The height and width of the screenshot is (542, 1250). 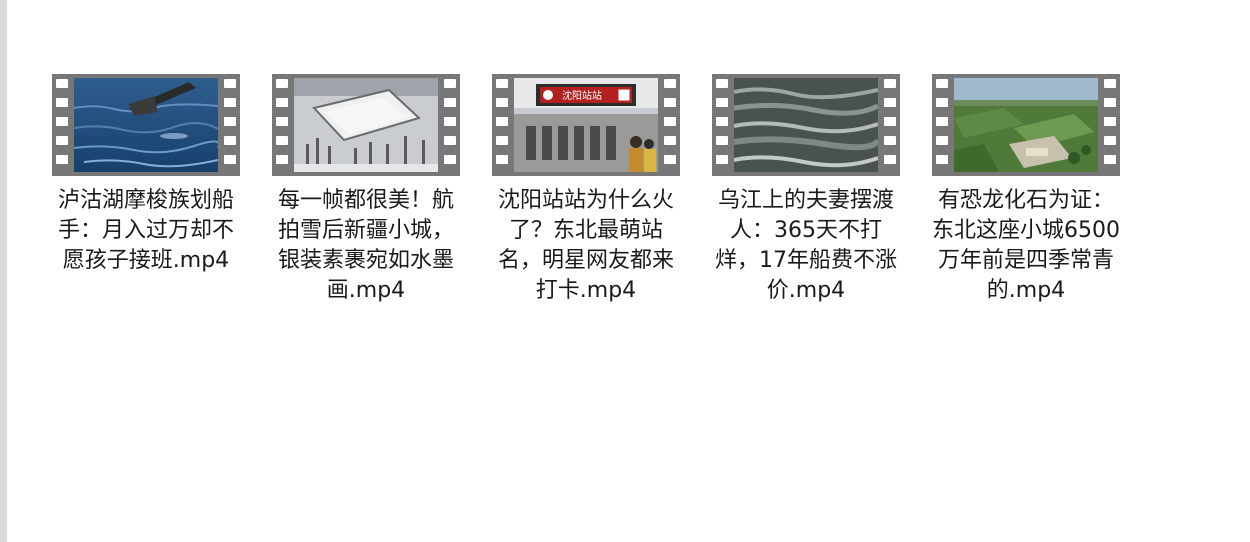 I want to click on file-item-video-3: 沈阳站站 沈阳站站为什么火了？东北最萌站名，明星网友都来打卡.mp4, so click(x=586, y=190).